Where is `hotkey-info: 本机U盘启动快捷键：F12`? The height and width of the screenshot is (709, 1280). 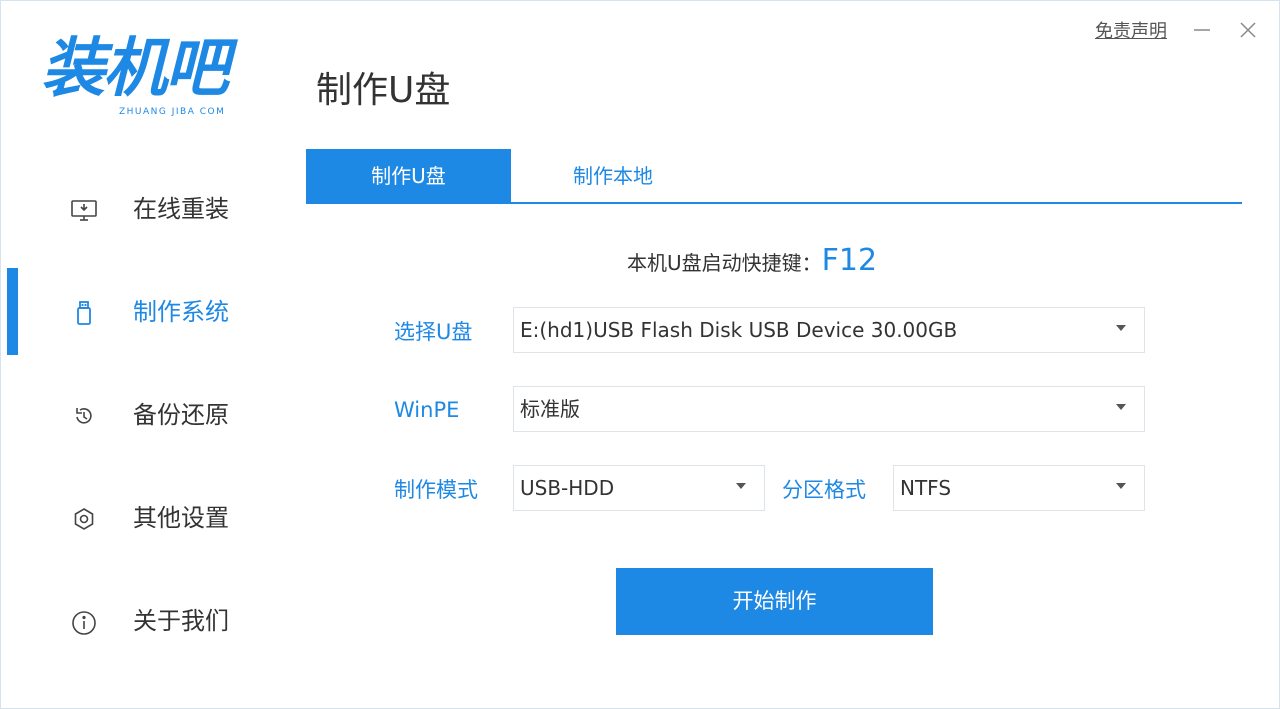 hotkey-info: 本机U盘启动快捷键：F12 is located at coordinates (752, 263).